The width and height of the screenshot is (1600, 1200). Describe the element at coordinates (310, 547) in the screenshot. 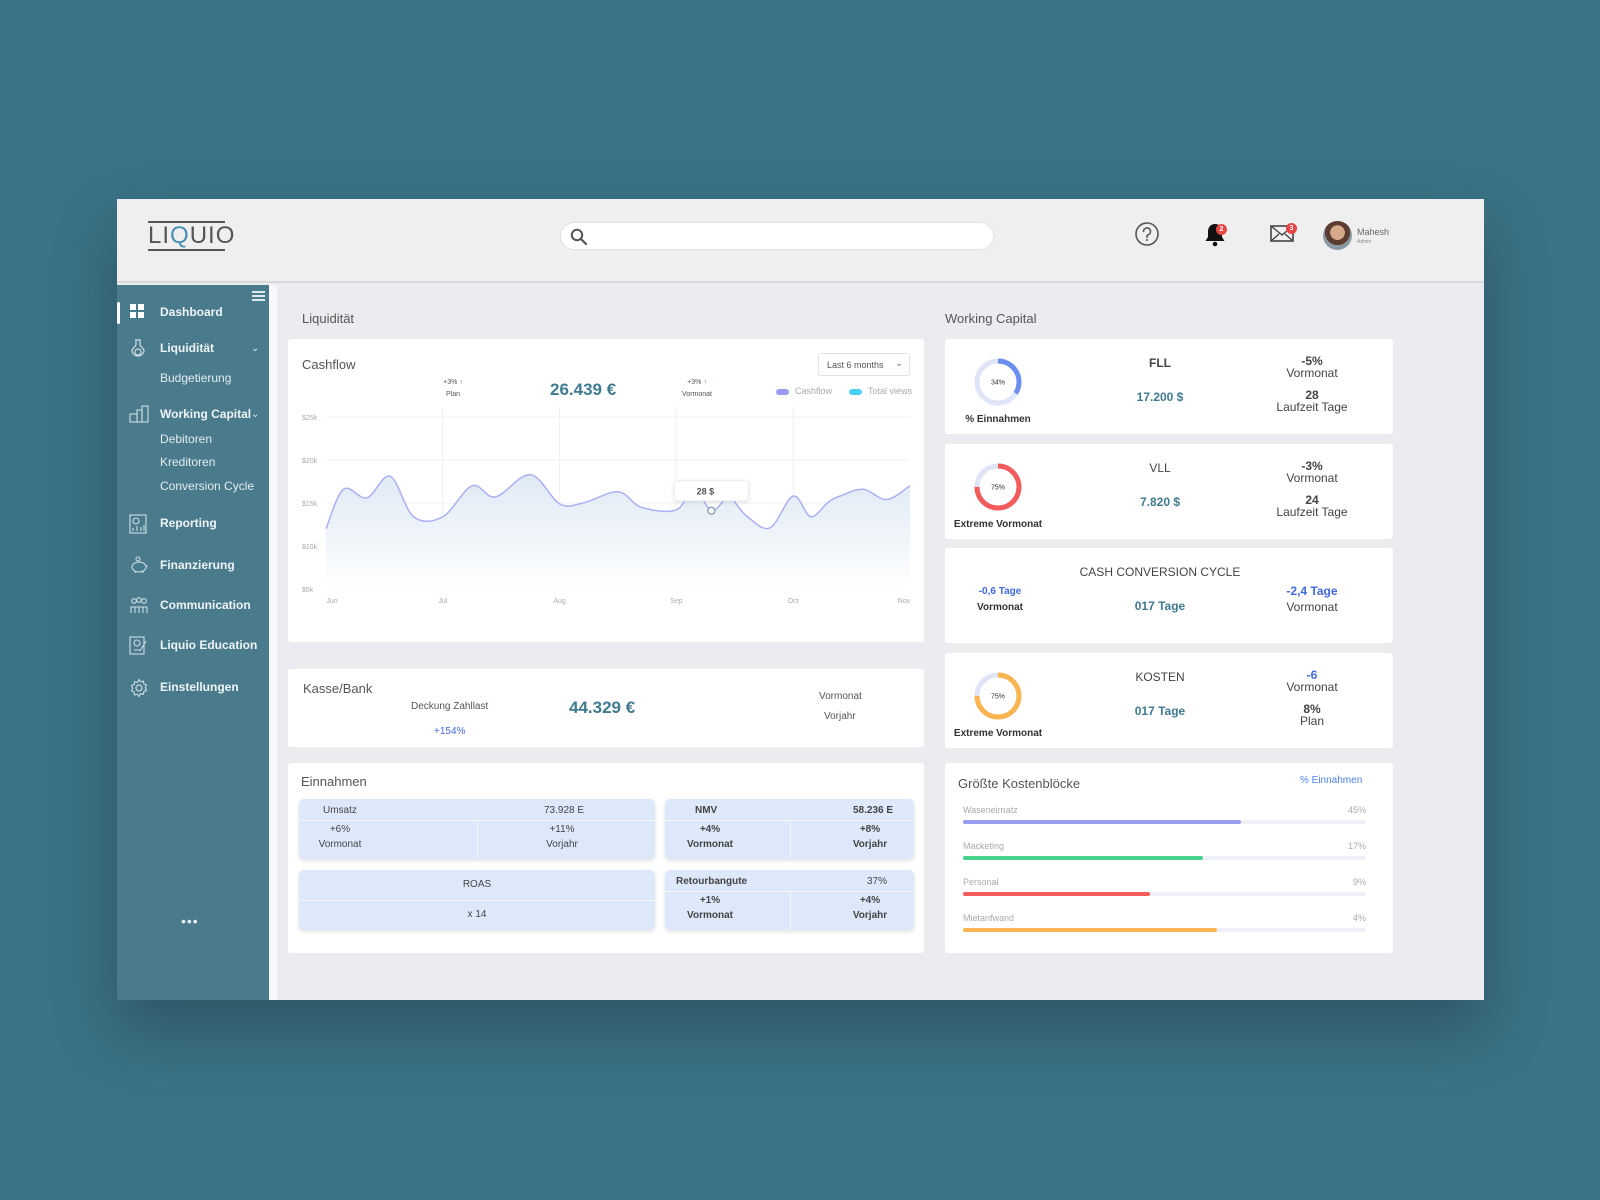

I see `y-tick-label: $10k` at that location.